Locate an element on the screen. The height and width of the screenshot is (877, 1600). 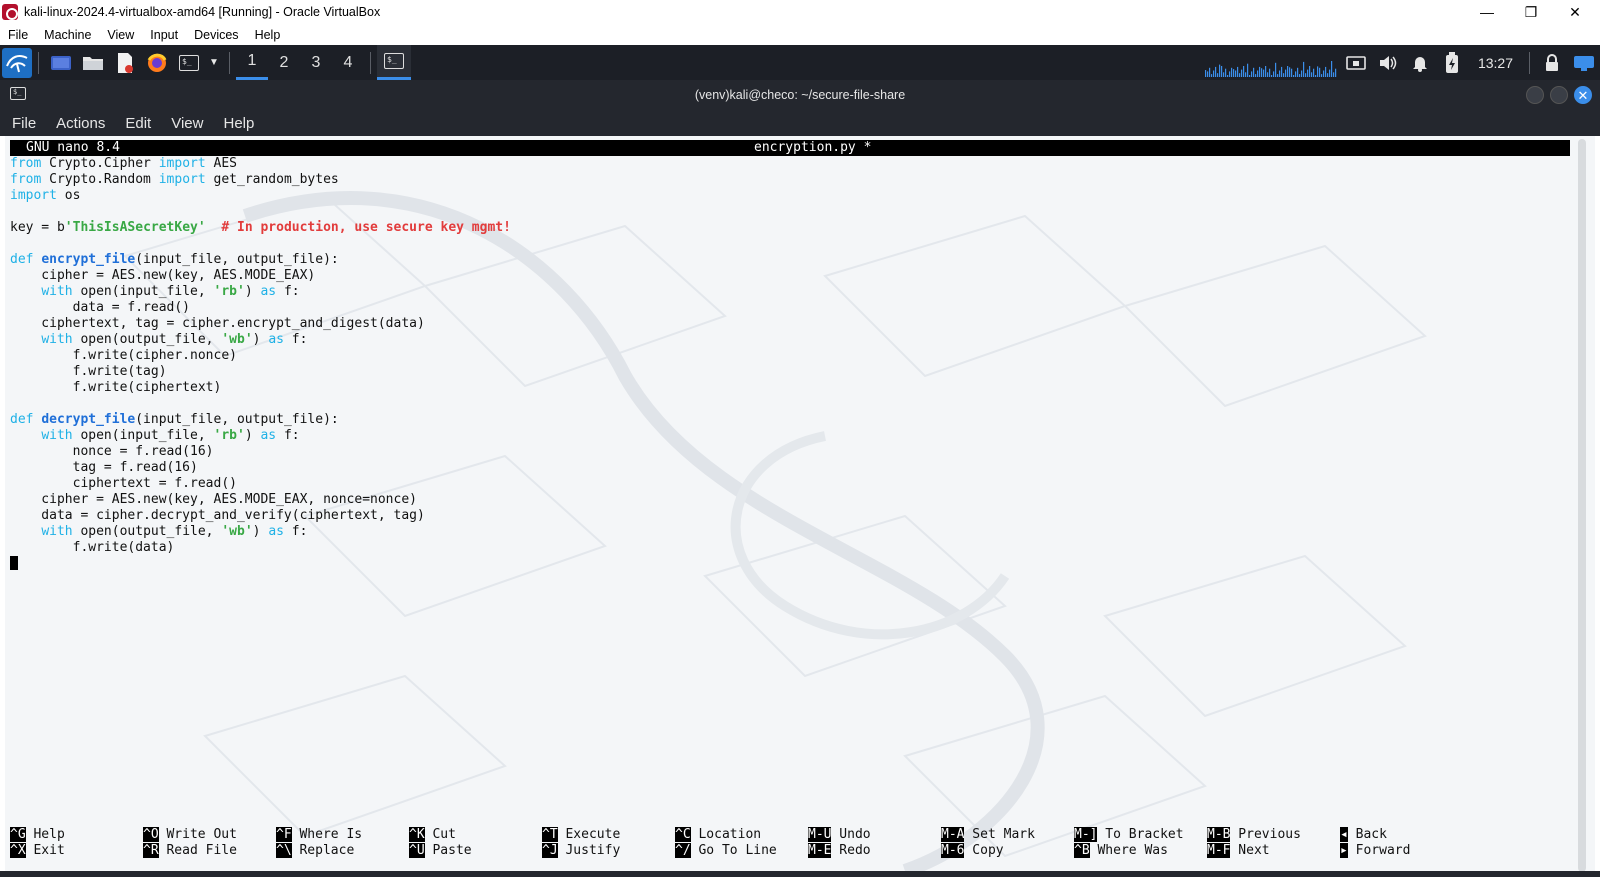
code-token: open(output_file, is located at coordinates (147, 531).